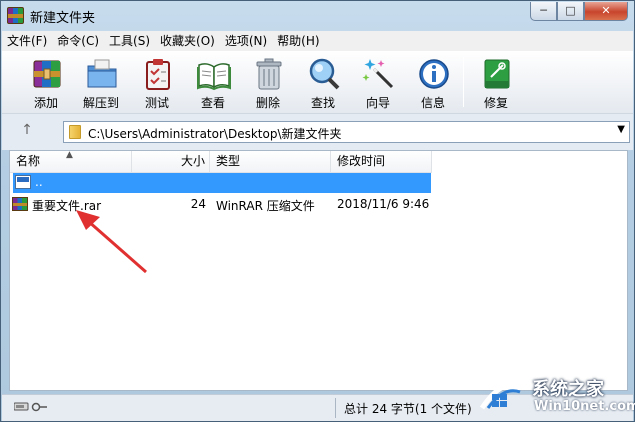 The width and height of the screenshot is (635, 422). I want to click on folder-icon, so click(75, 132).